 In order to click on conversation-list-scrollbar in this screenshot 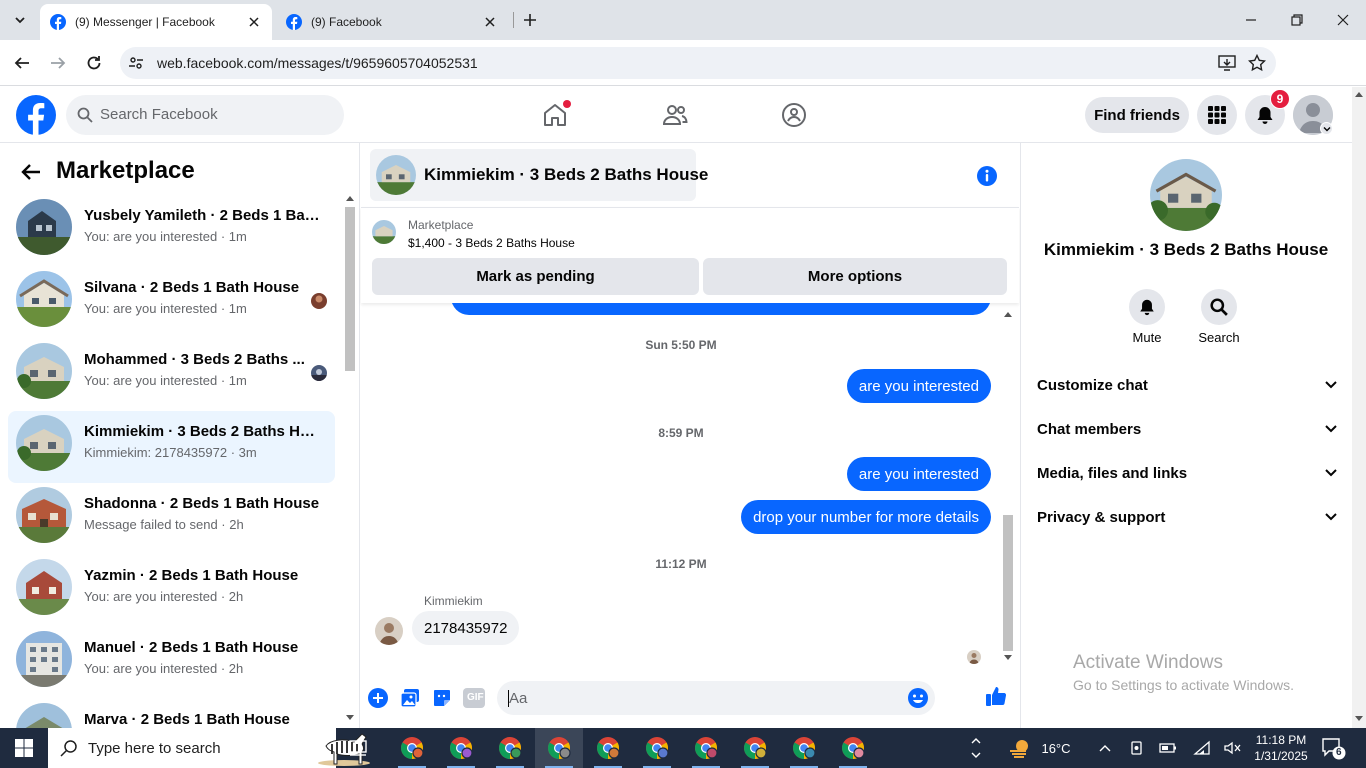, I will do `click(350, 459)`.